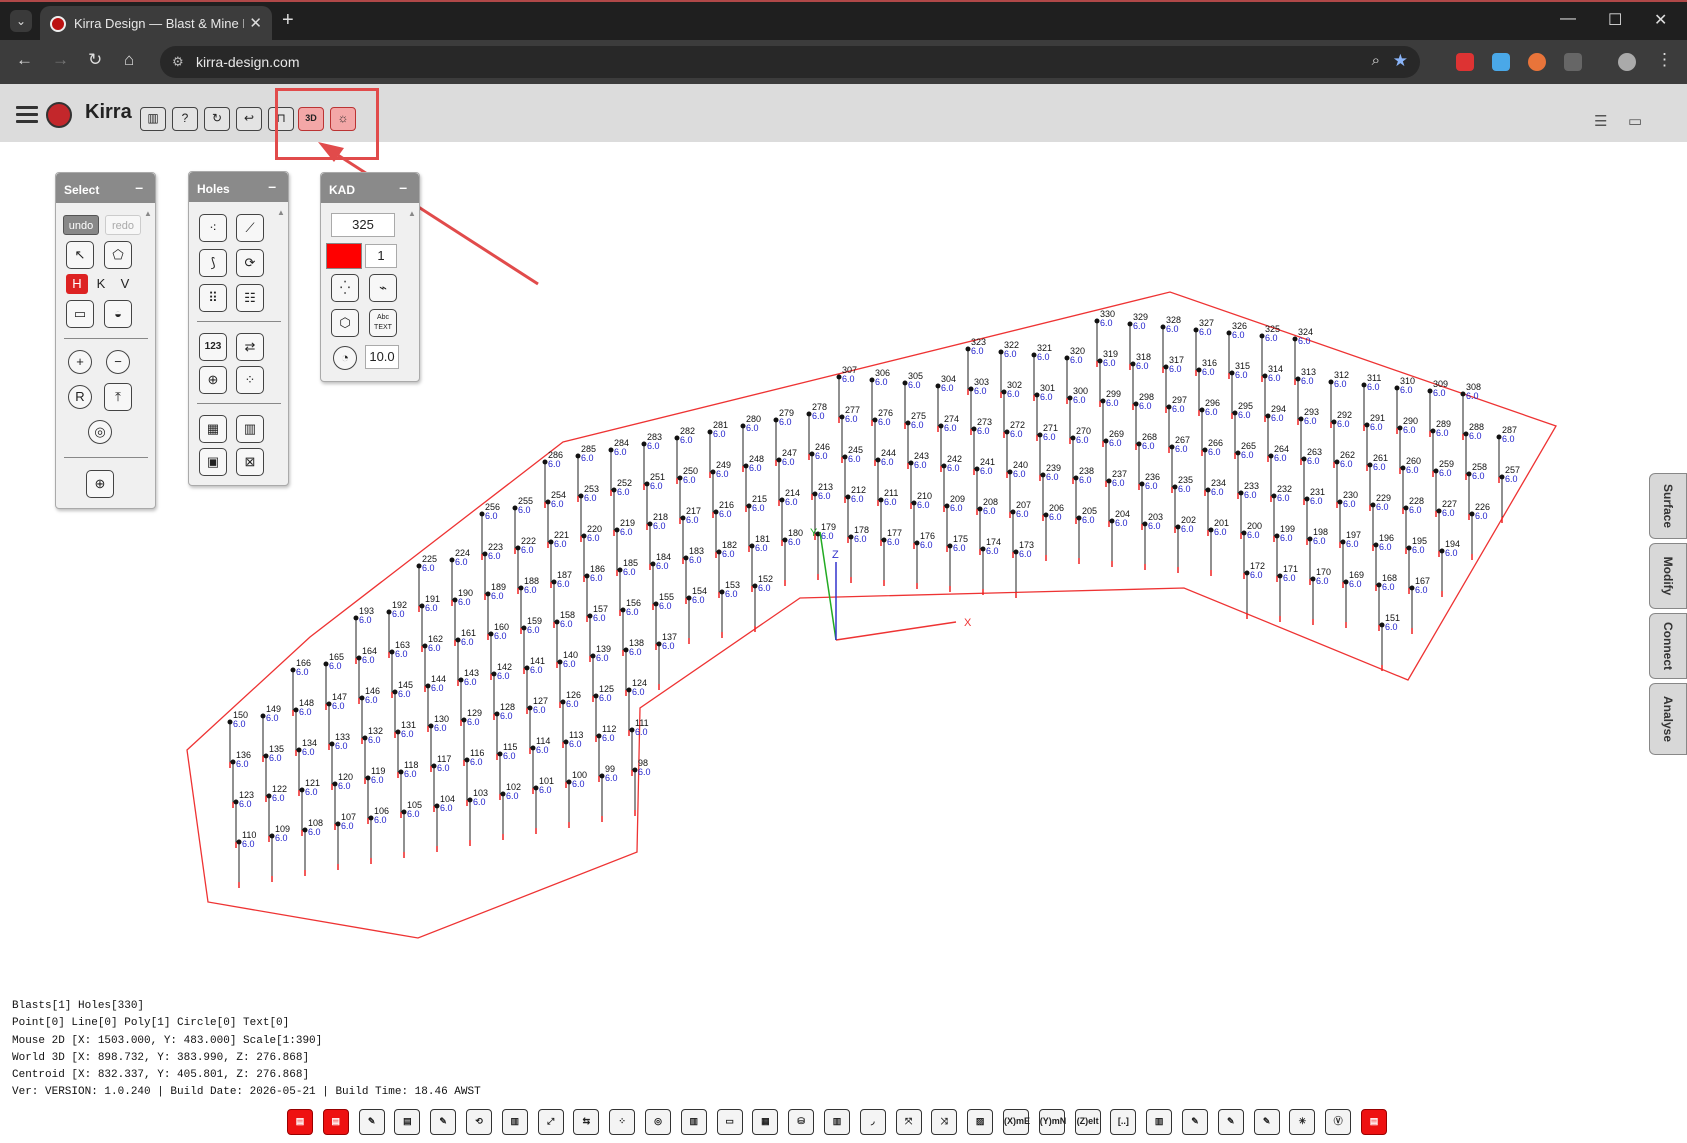 This screenshot has width=1687, height=1143. Describe the element at coordinates (1573, 62) in the screenshot. I see `puzzle-extensions-icon` at that location.